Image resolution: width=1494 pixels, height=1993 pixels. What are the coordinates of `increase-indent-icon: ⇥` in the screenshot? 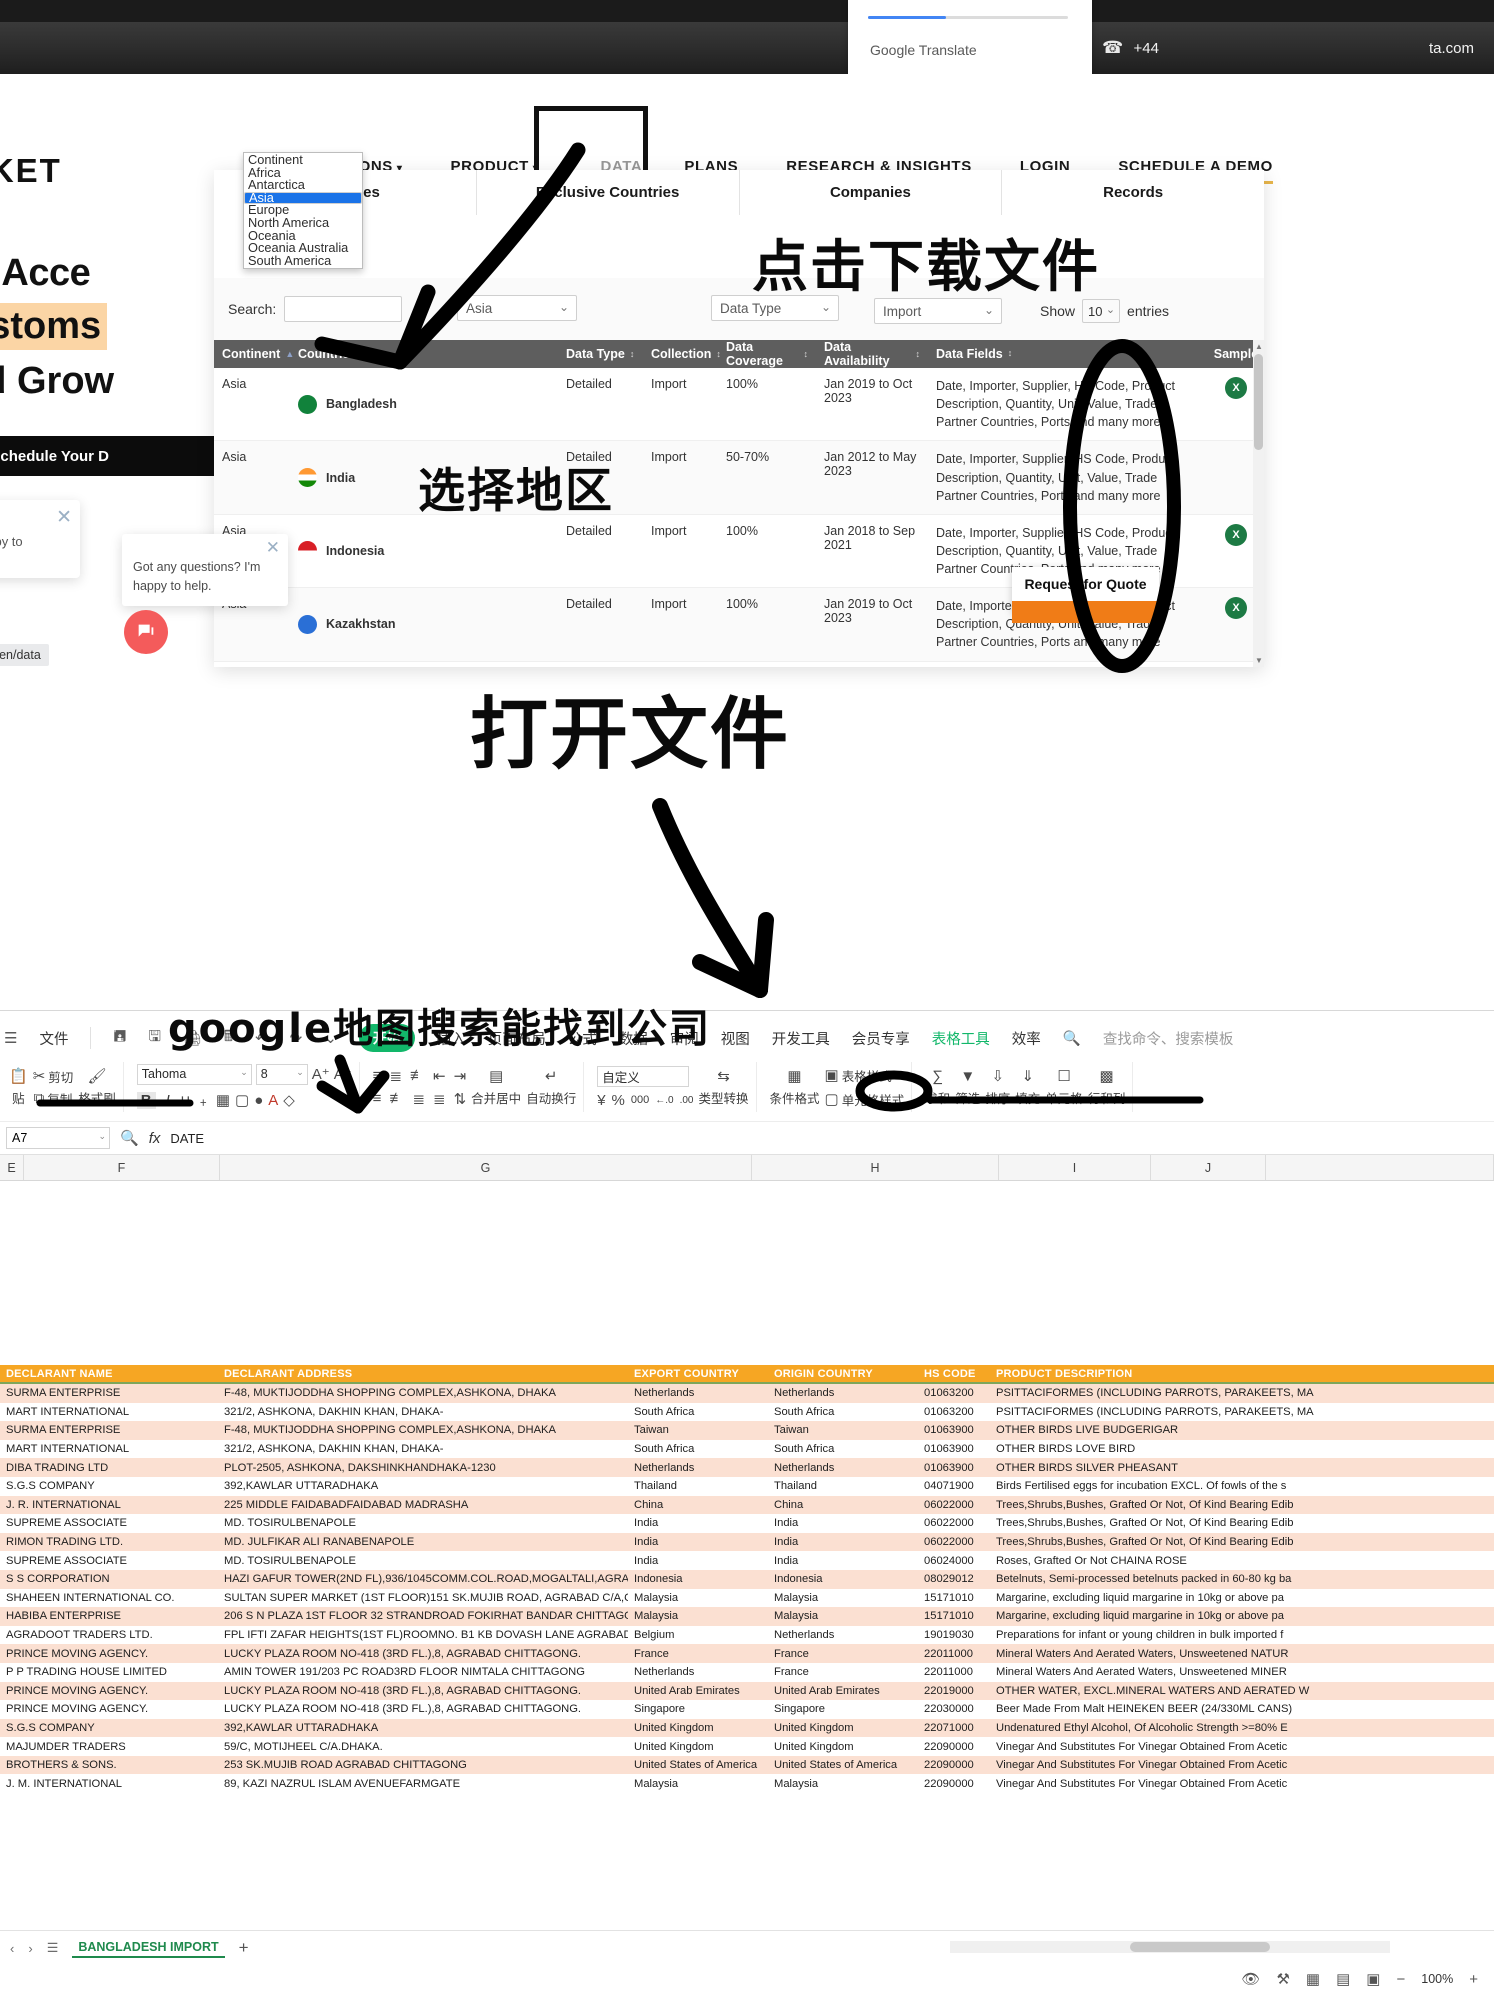 It's located at (460, 1076).